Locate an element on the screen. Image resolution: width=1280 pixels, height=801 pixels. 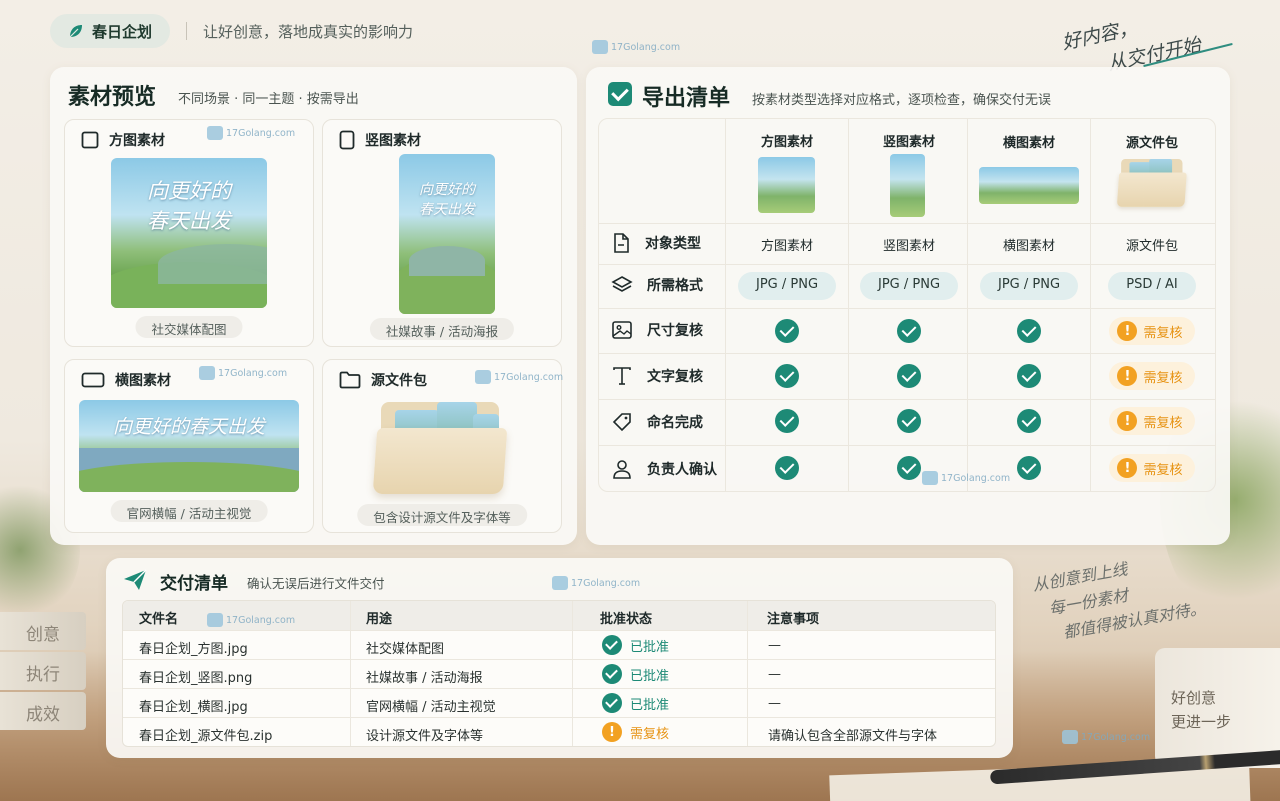
tag-icon is located at coordinates (621, 422).